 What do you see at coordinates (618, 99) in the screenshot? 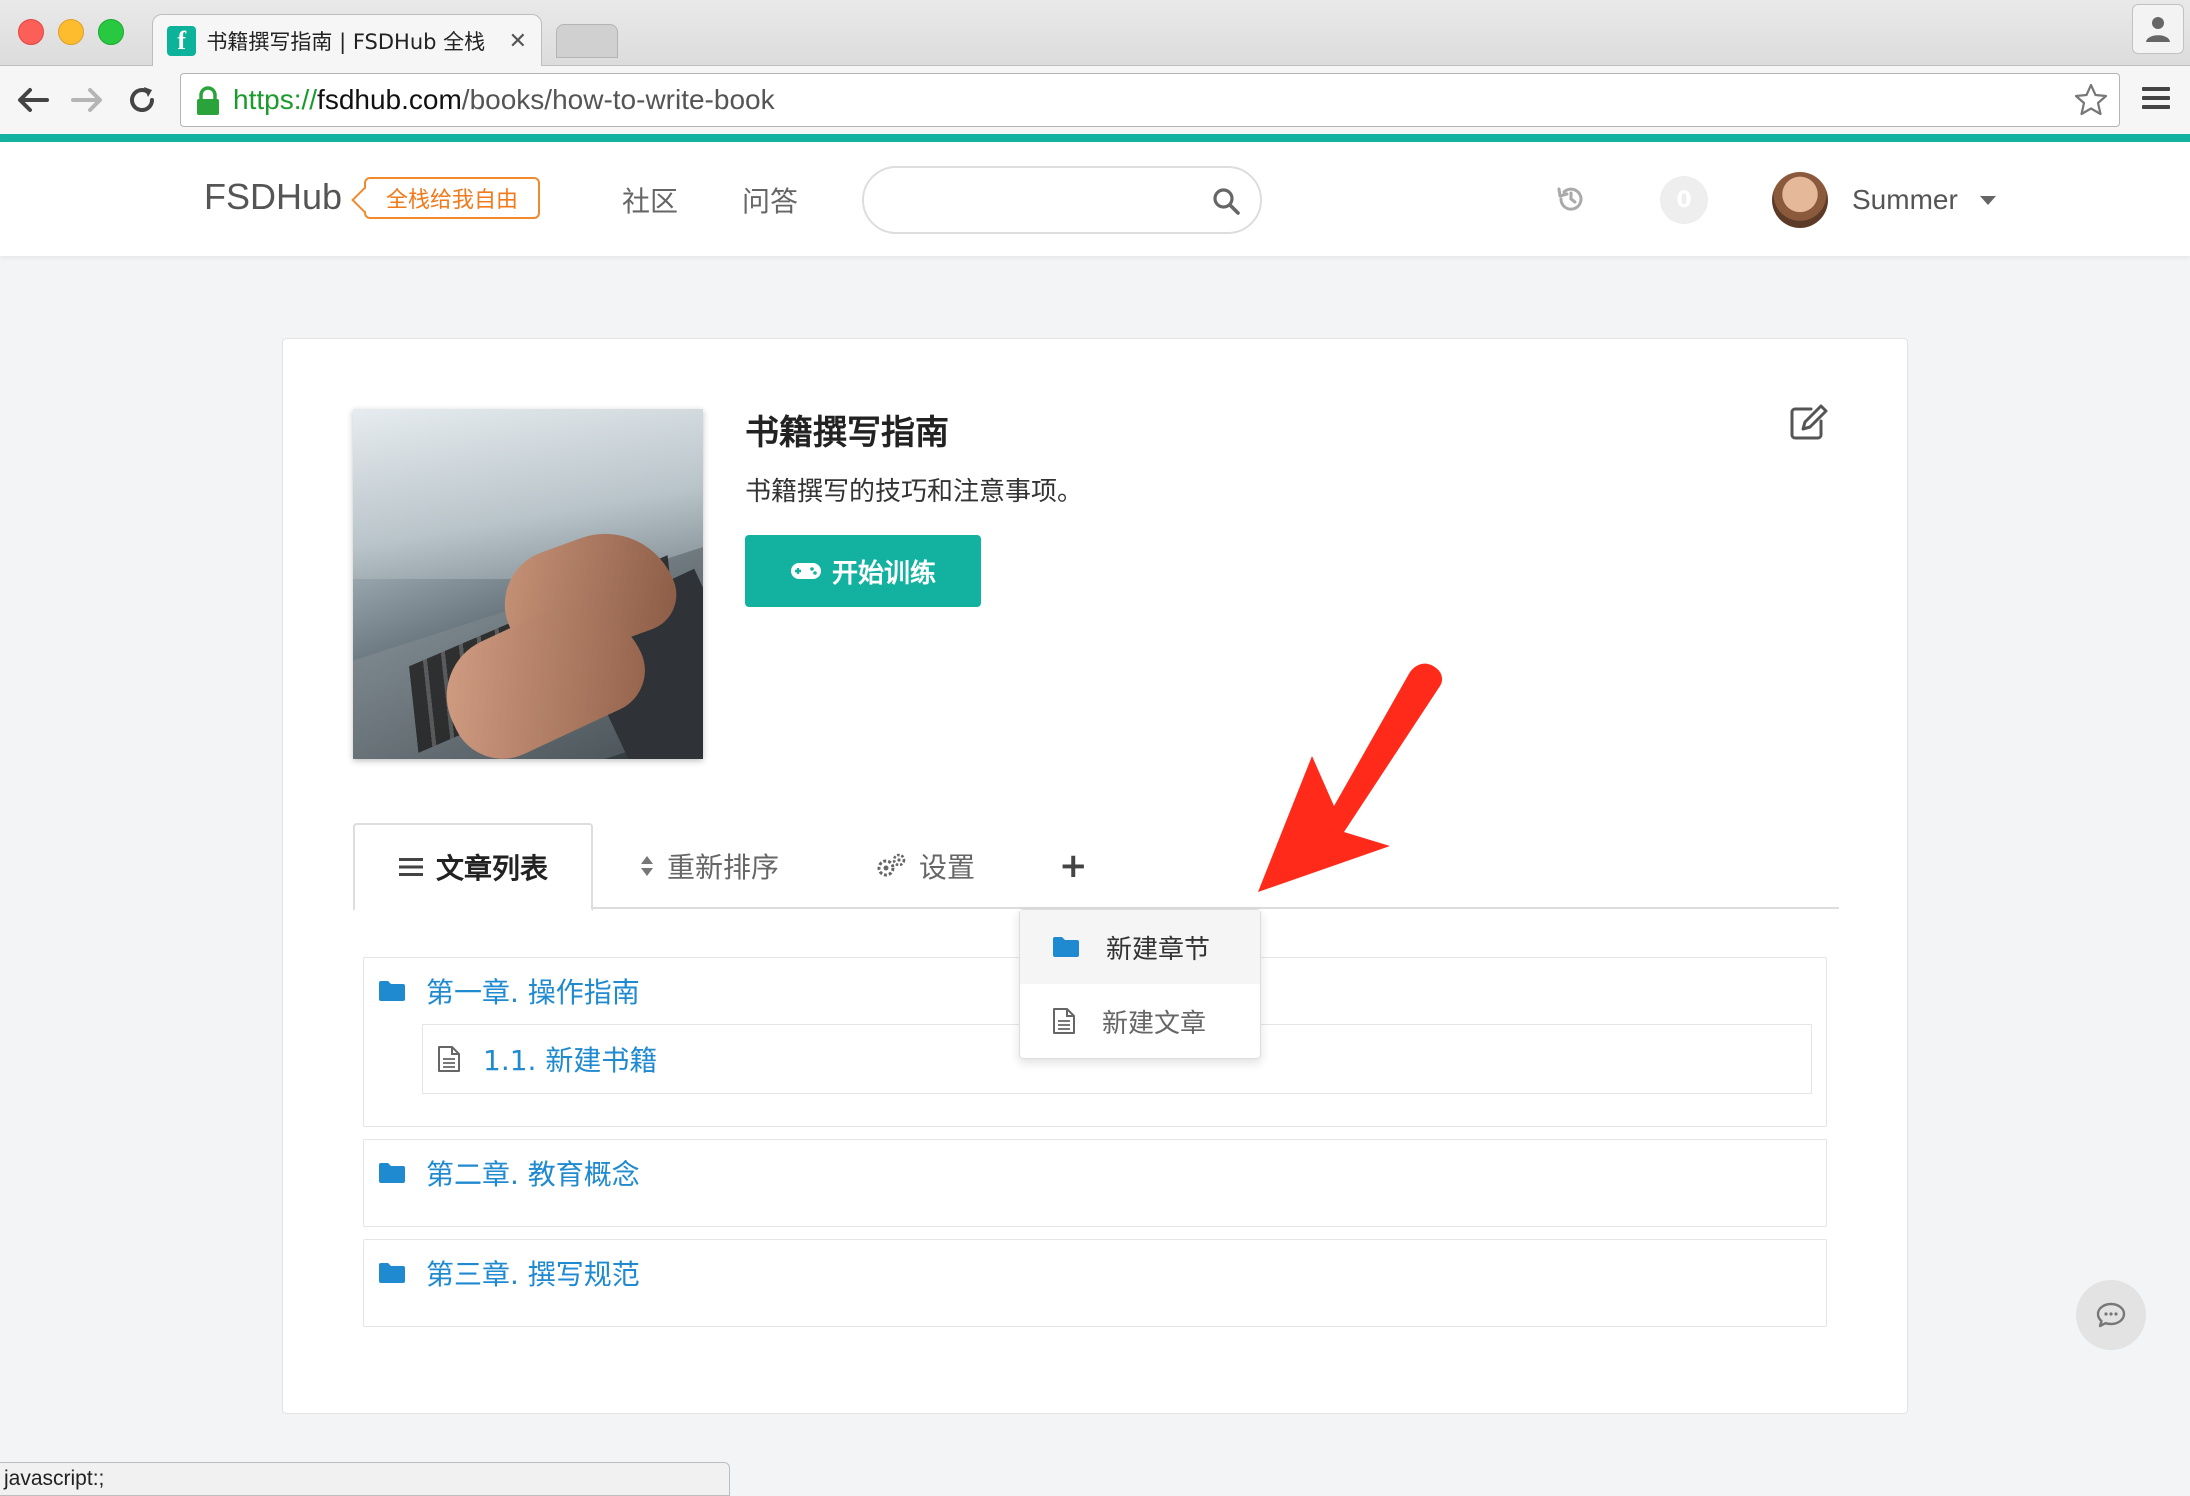
I see `url-path: /books/how-to-write-book` at bounding box center [618, 99].